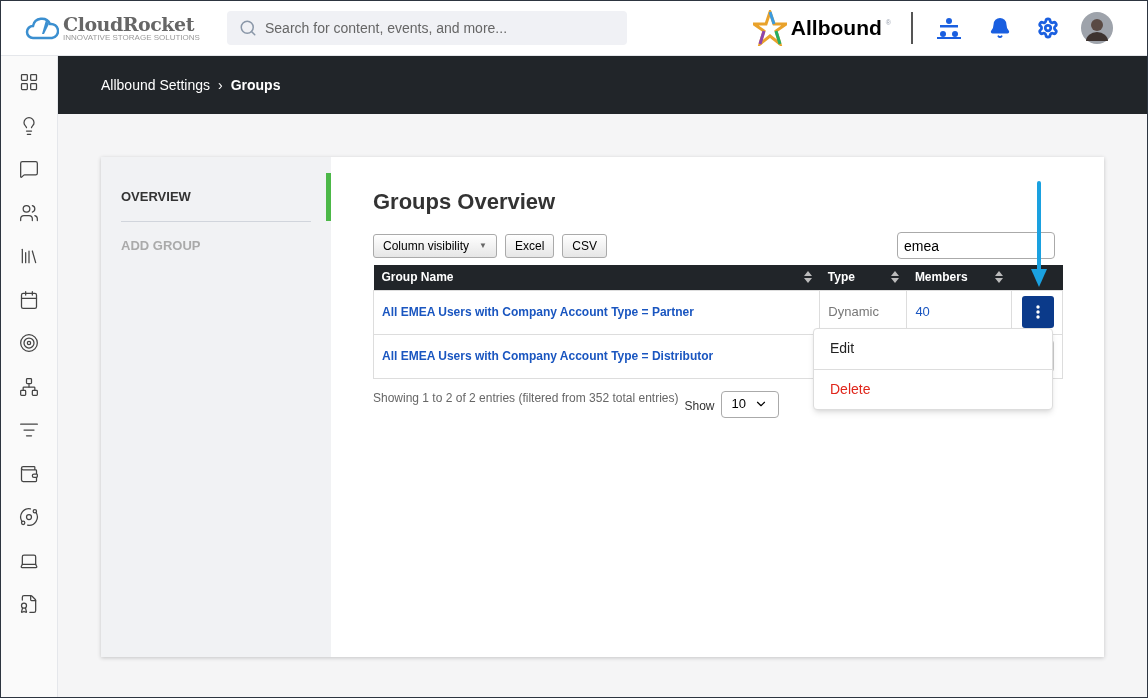 This screenshot has height=698, width=1148. Describe the element at coordinates (1097, 28) in the screenshot. I see `avatar` at that location.